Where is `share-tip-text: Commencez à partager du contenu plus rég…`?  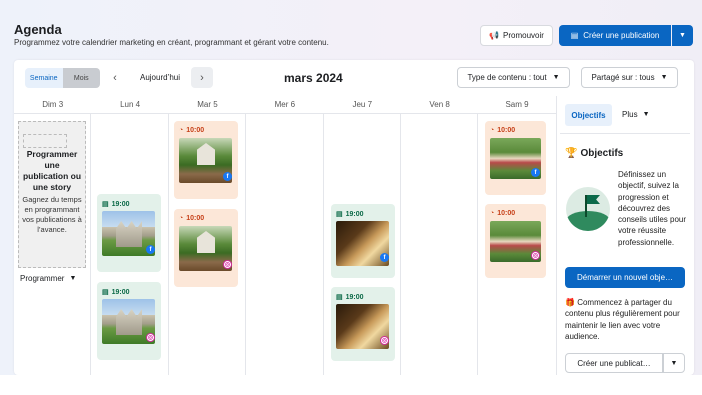
share-tip-text: Commencez à partager du contenu plus rég… is located at coordinates (622, 319).